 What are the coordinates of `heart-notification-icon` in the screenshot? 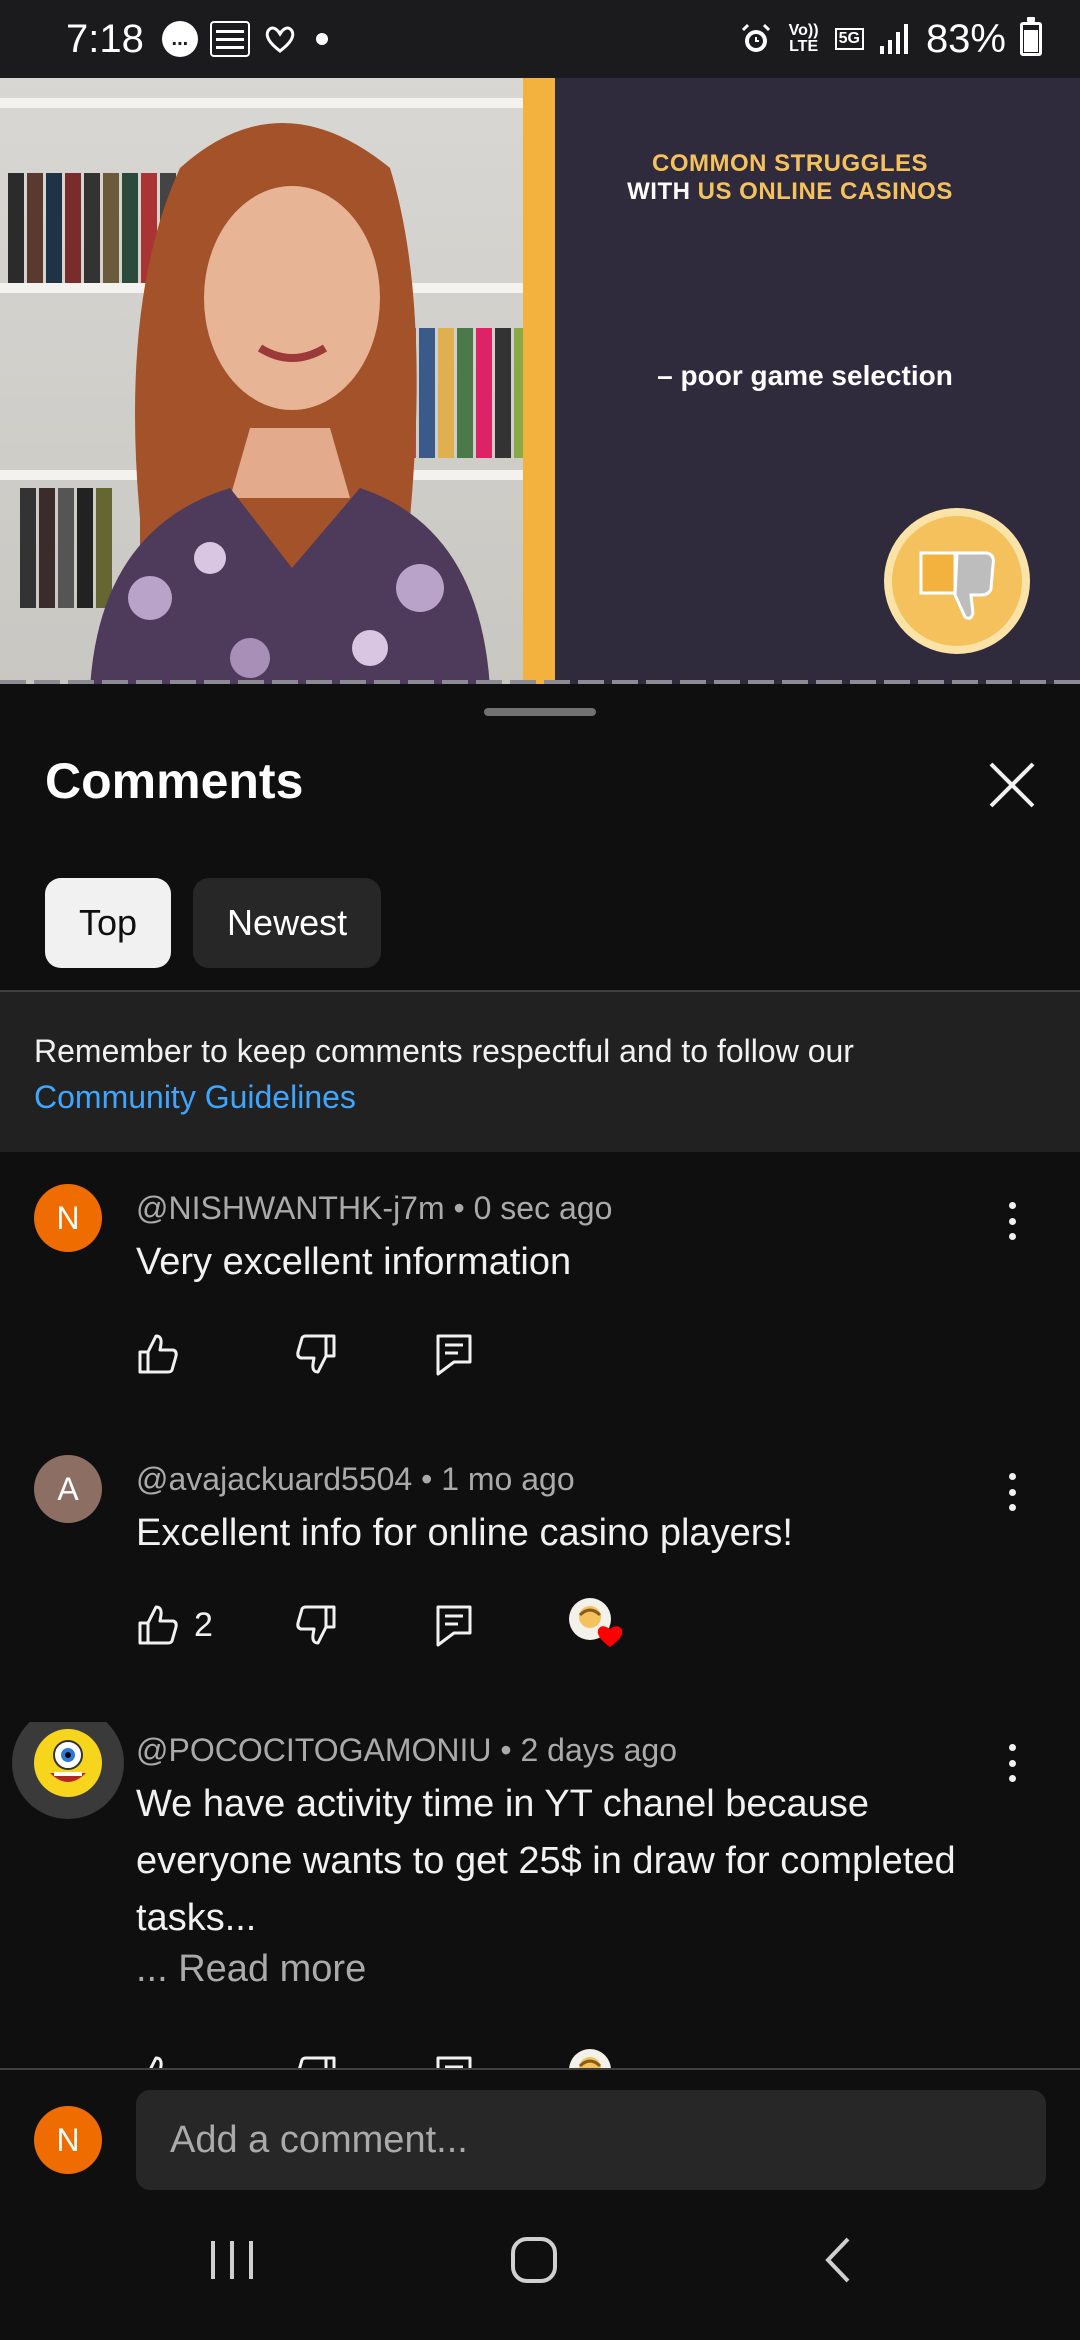 It's located at (280, 39).